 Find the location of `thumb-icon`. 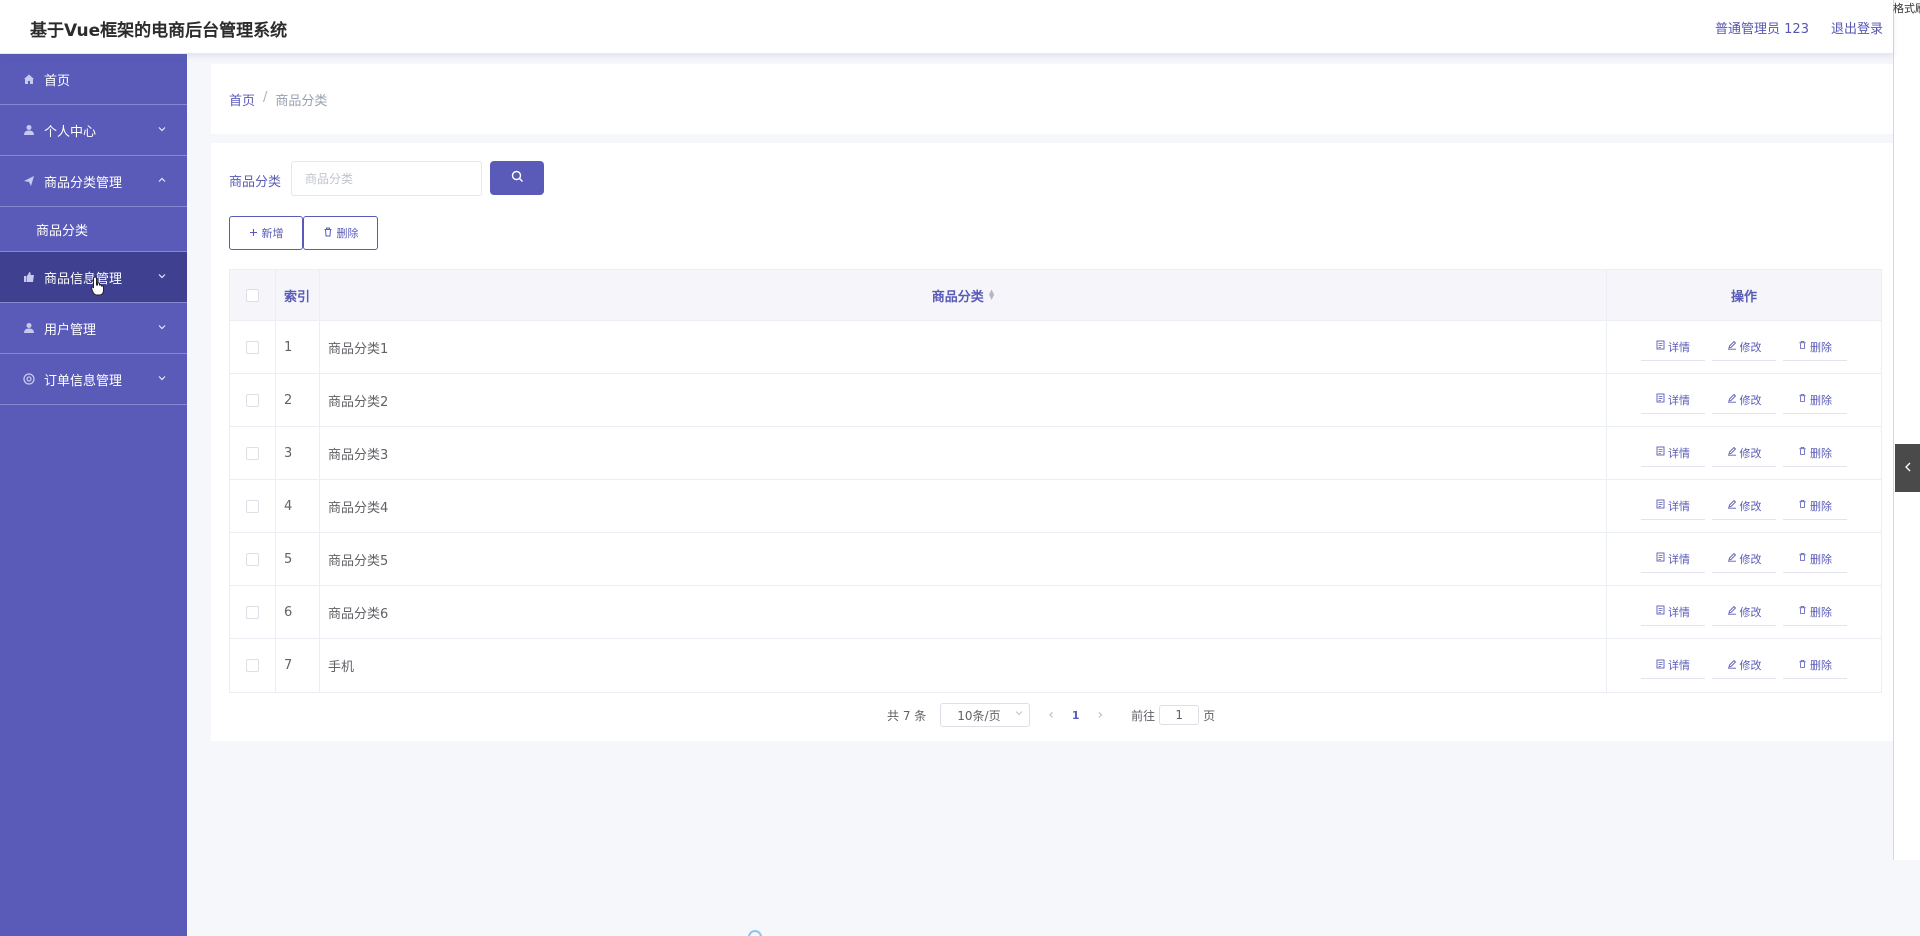

thumb-icon is located at coordinates (29, 277).